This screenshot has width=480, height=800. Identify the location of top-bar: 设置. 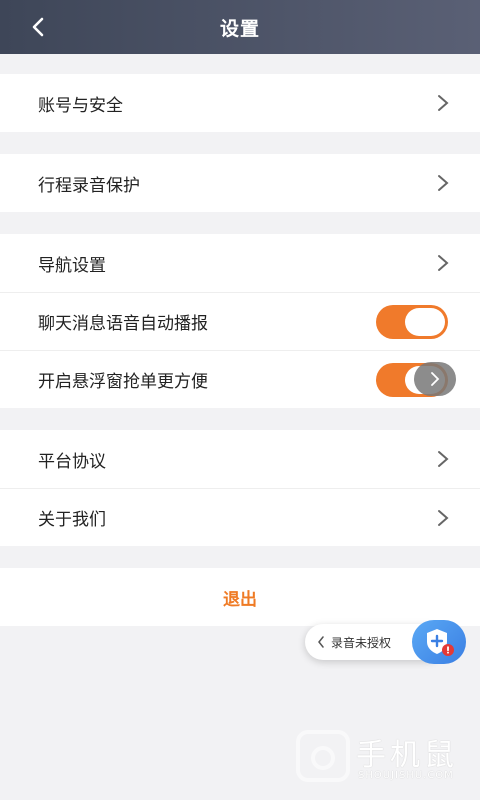
(240, 27).